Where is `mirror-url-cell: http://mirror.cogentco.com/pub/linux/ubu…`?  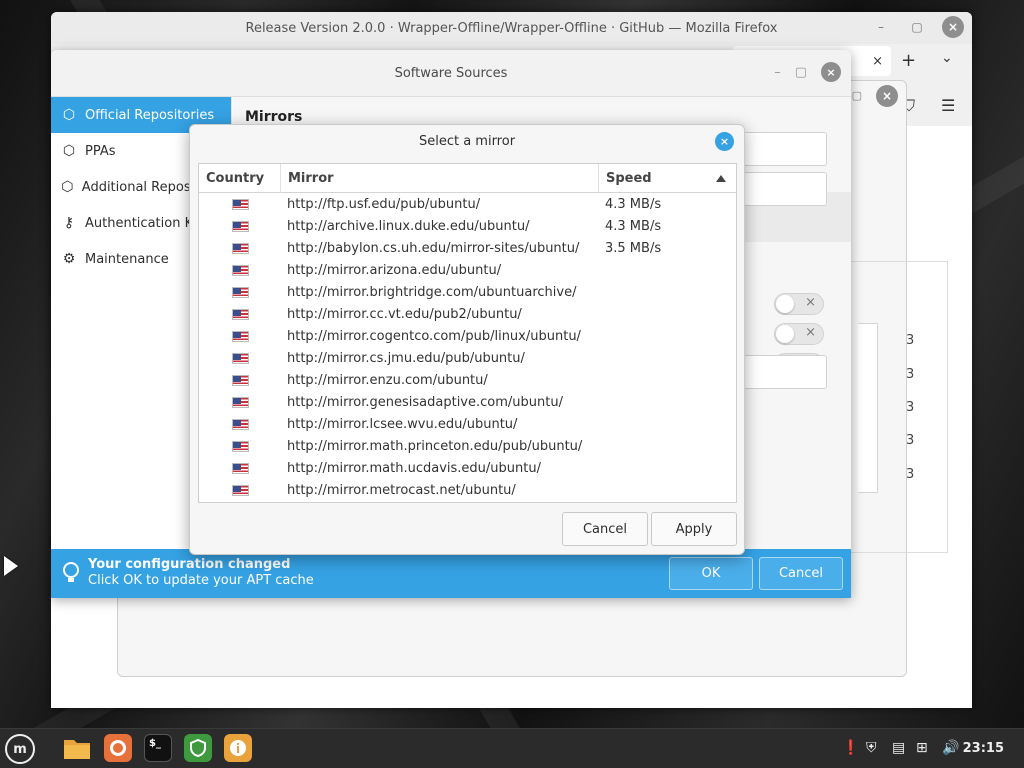
mirror-url-cell: http://mirror.cogentco.com/pub/linux/ubu… is located at coordinates (434, 336).